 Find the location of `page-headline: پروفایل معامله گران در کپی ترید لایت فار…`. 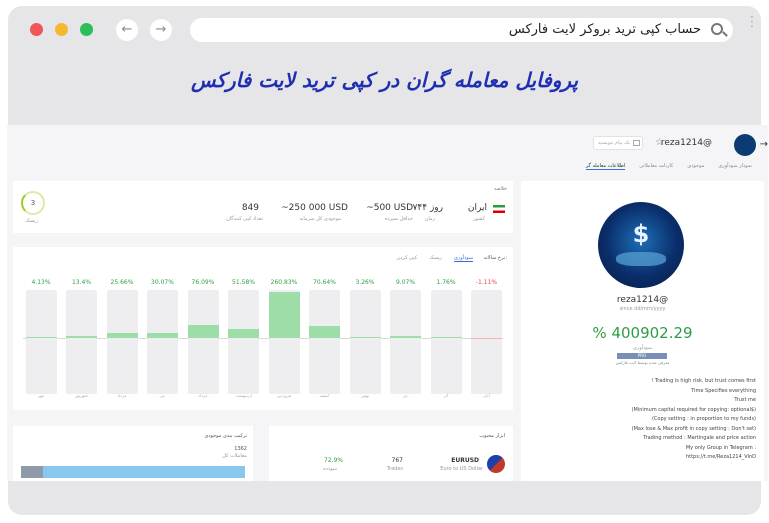

page-headline: پروفایل معامله گران در کپی ترید لایت فار… is located at coordinates (384, 80).